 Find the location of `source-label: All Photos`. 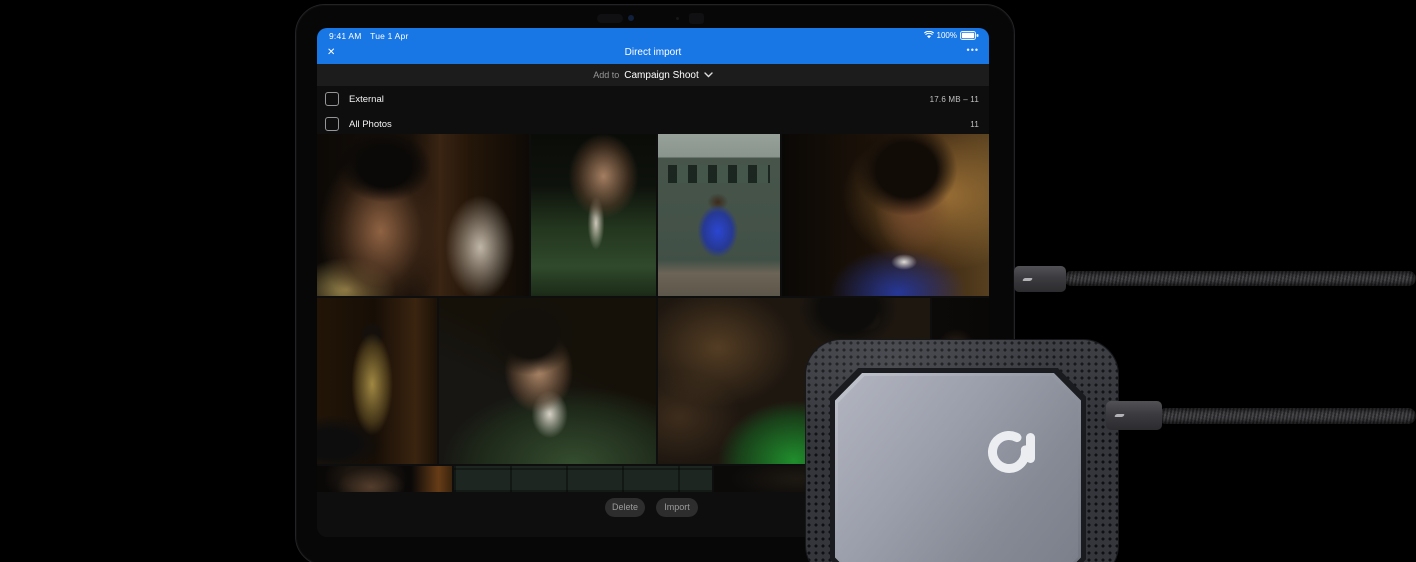

source-label: All Photos is located at coordinates (370, 124).